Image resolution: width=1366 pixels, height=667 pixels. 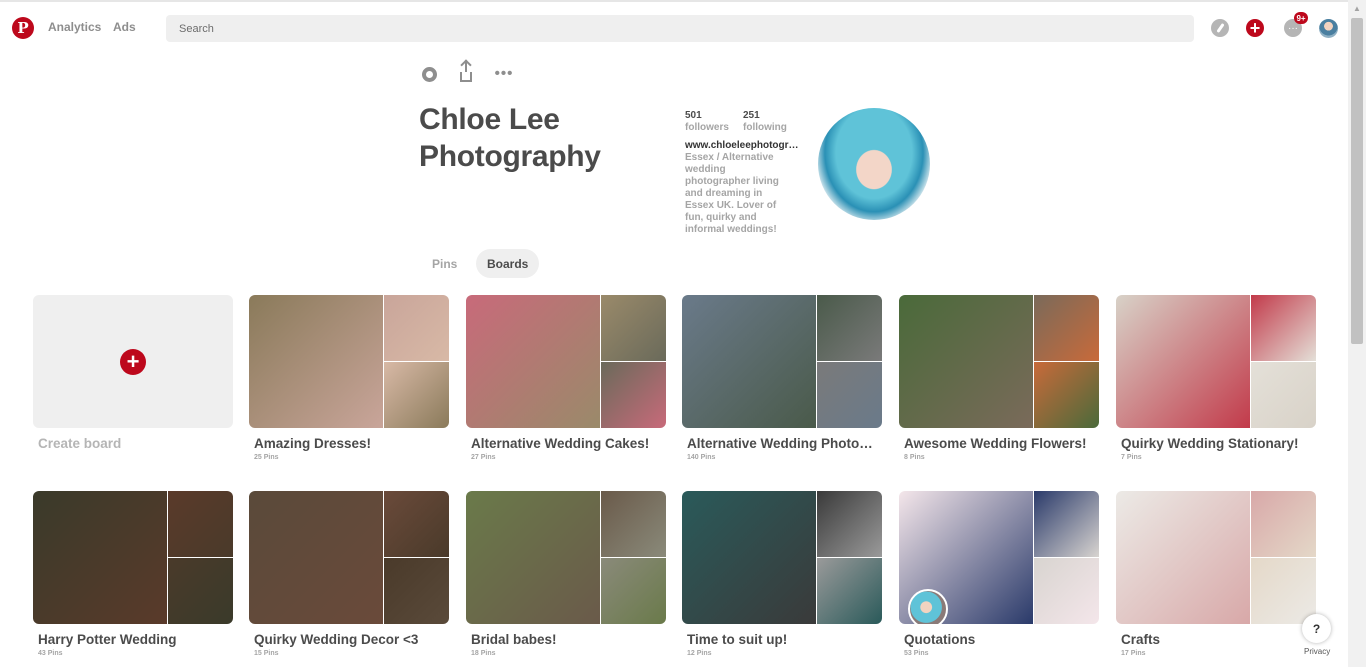 What do you see at coordinates (1317, 651) in the screenshot?
I see `privacy-link: Privacy` at bounding box center [1317, 651].